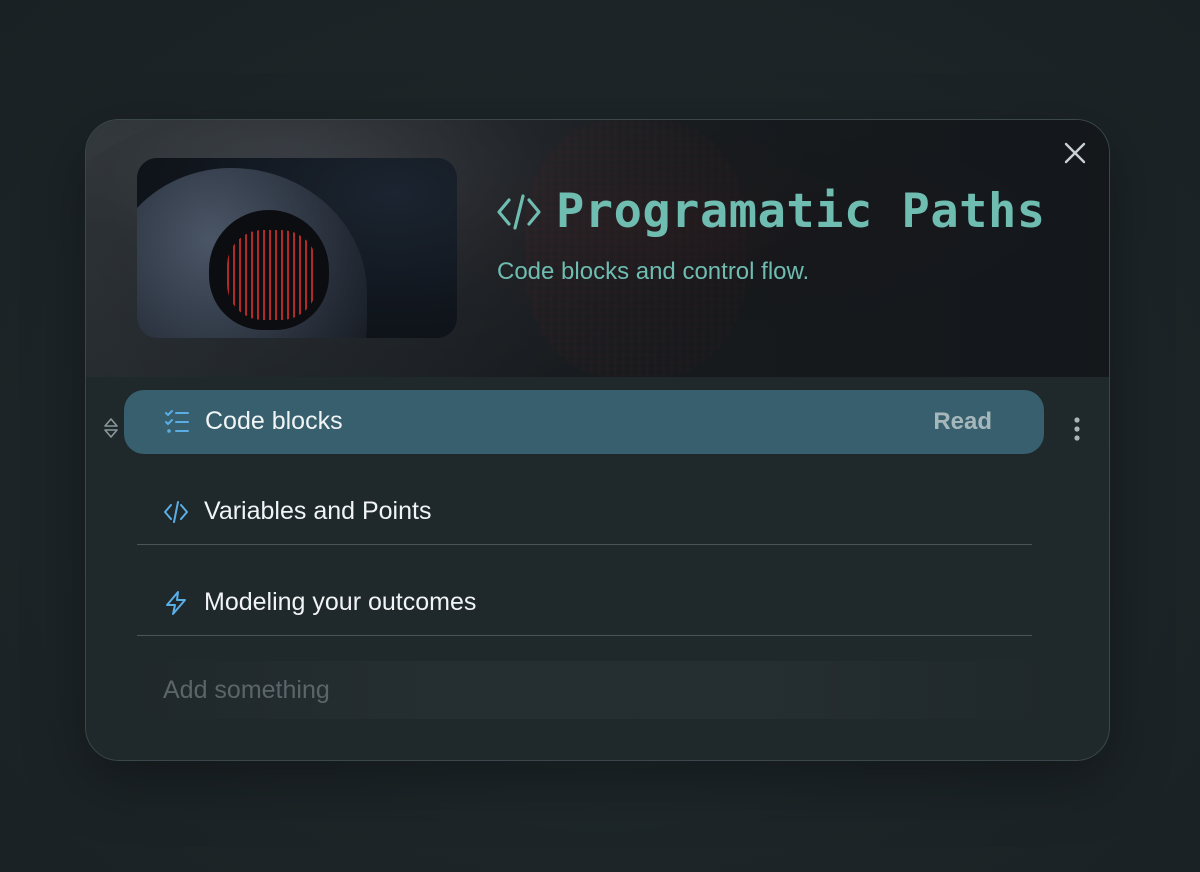 The width and height of the screenshot is (1200, 872). I want to click on close-icon, so click(1075, 153).